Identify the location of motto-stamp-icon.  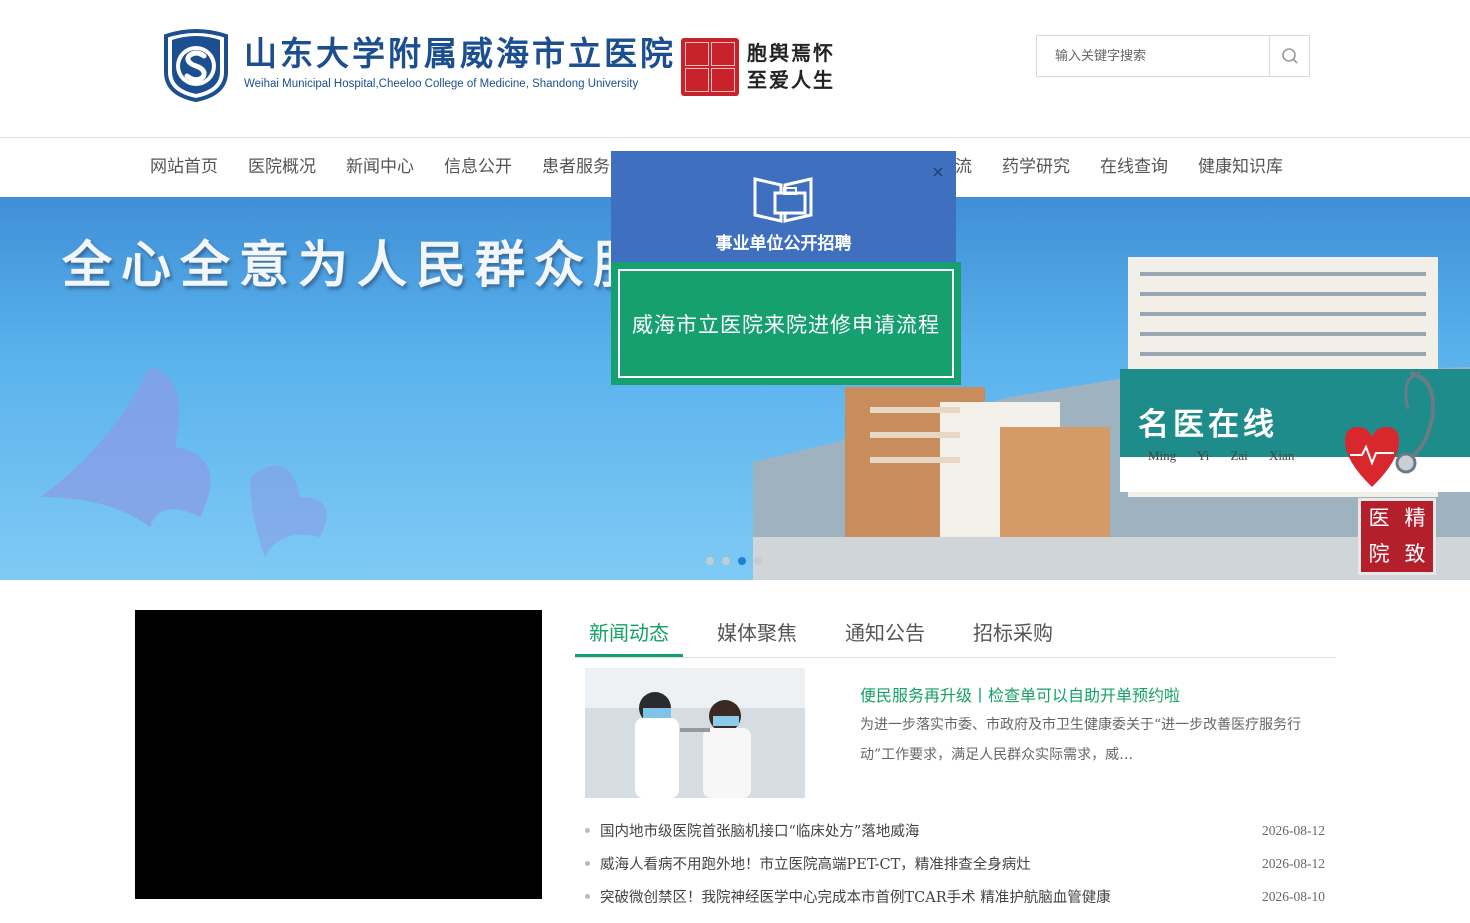
(710, 67).